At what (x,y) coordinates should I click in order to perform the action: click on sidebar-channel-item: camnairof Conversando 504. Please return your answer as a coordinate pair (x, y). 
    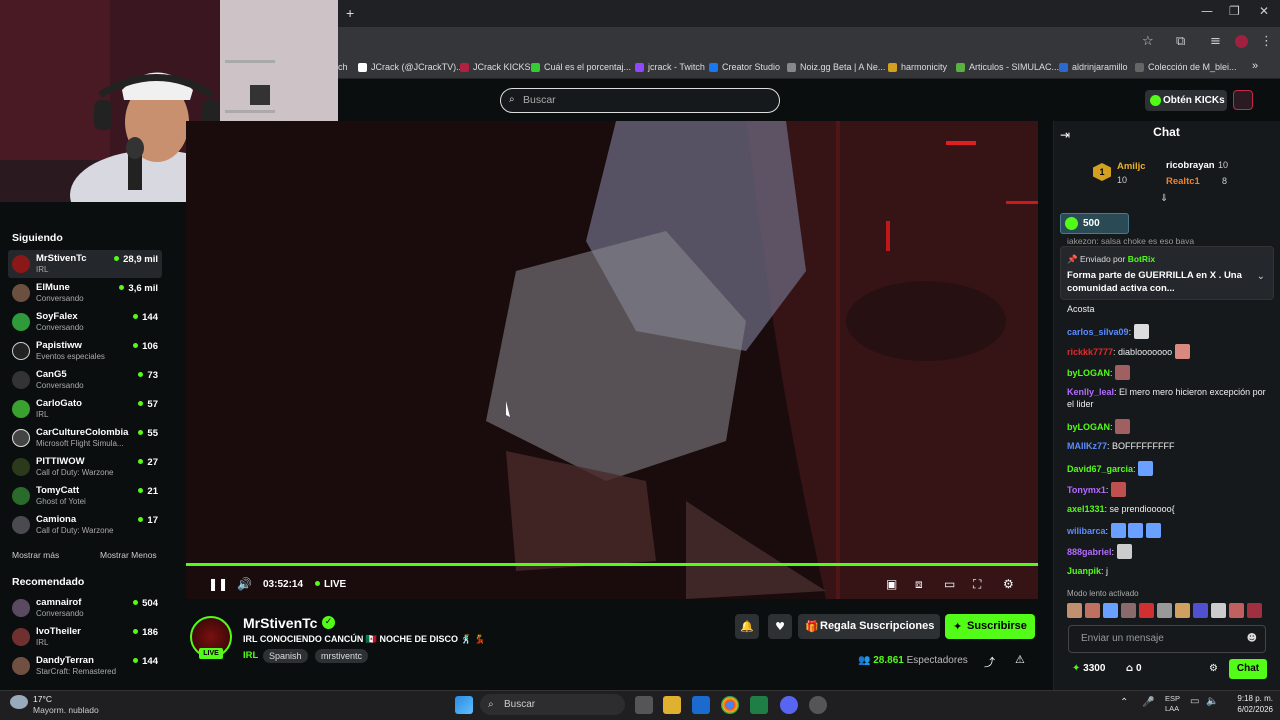
    Looking at the image, I should click on (85, 608).